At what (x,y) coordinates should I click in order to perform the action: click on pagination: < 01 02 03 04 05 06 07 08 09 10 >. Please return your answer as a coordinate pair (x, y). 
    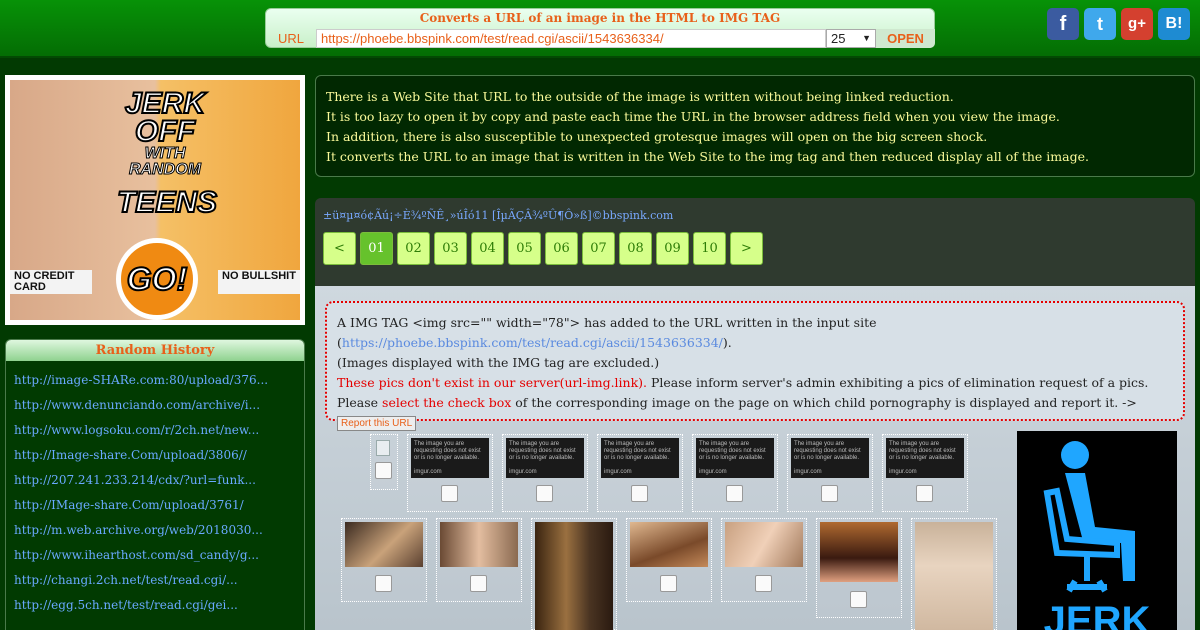
    Looking at the image, I should click on (545, 248).